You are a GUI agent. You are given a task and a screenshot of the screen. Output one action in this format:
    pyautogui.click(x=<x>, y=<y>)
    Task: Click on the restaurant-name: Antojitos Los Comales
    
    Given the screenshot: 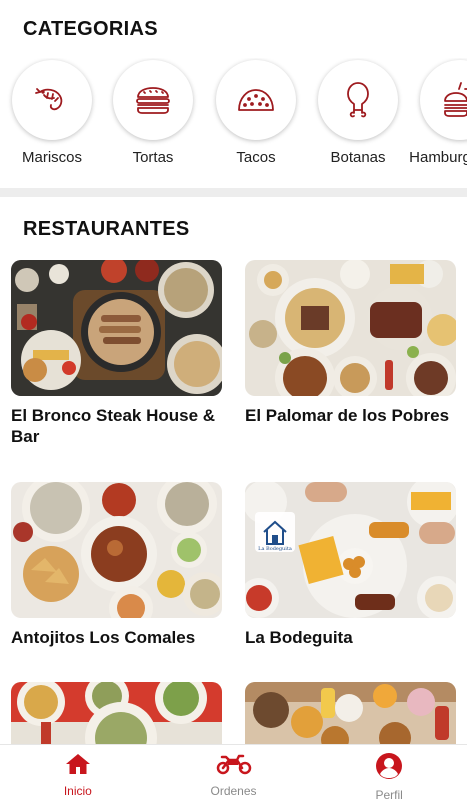 What is the action you would take?
    pyautogui.click(x=103, y=637)
    